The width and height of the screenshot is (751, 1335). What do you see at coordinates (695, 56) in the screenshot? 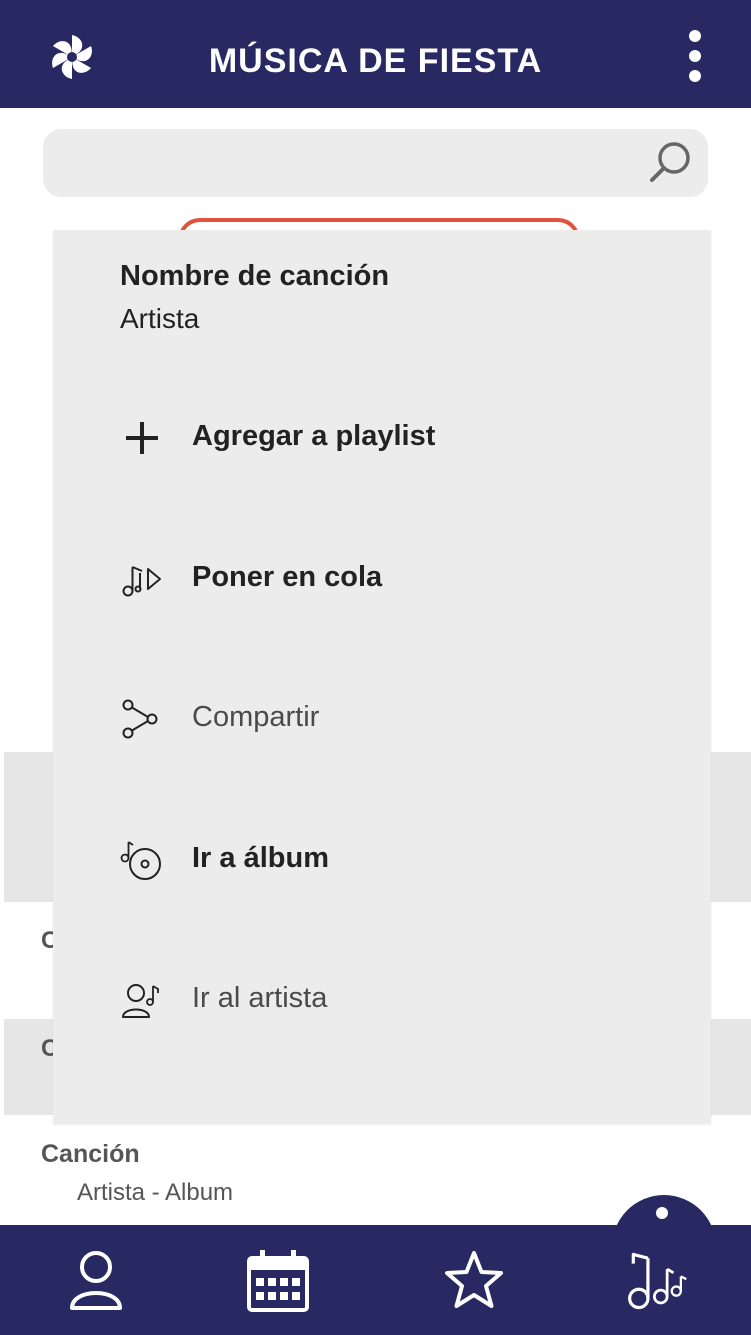
I see `kebab-menu-icon` at bounding box center [695, 56].